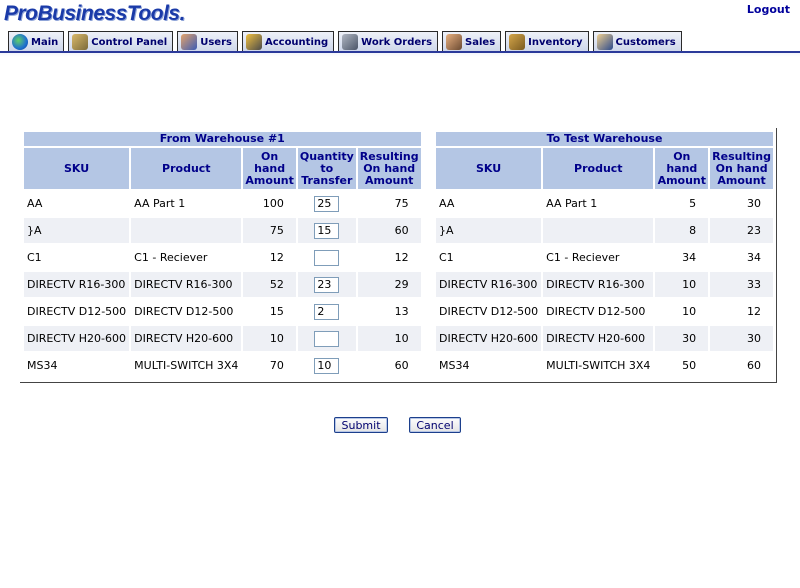 This screenshot has width=800, height=588. Describe the element at coordinates (768, 9) in the screenshot. I see `logout-link: Logout` at that location.